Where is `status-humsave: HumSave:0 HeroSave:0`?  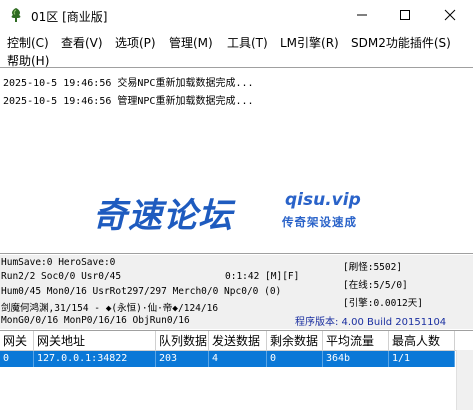
status-humsave: HumSave:0 HeroSave:0 is located at coordinates (58, 262).